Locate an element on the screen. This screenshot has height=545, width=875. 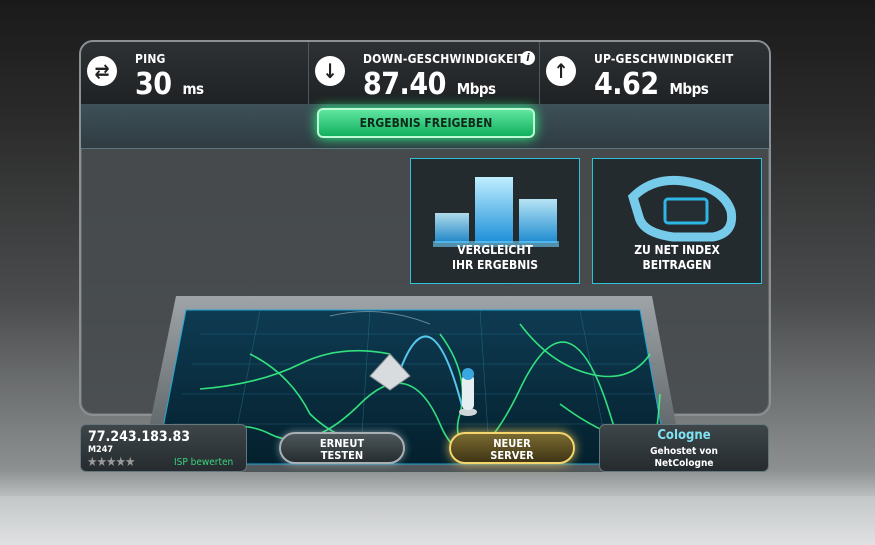
retest-button: ERNEUT TESTEN is located at coordinates (342, 448).